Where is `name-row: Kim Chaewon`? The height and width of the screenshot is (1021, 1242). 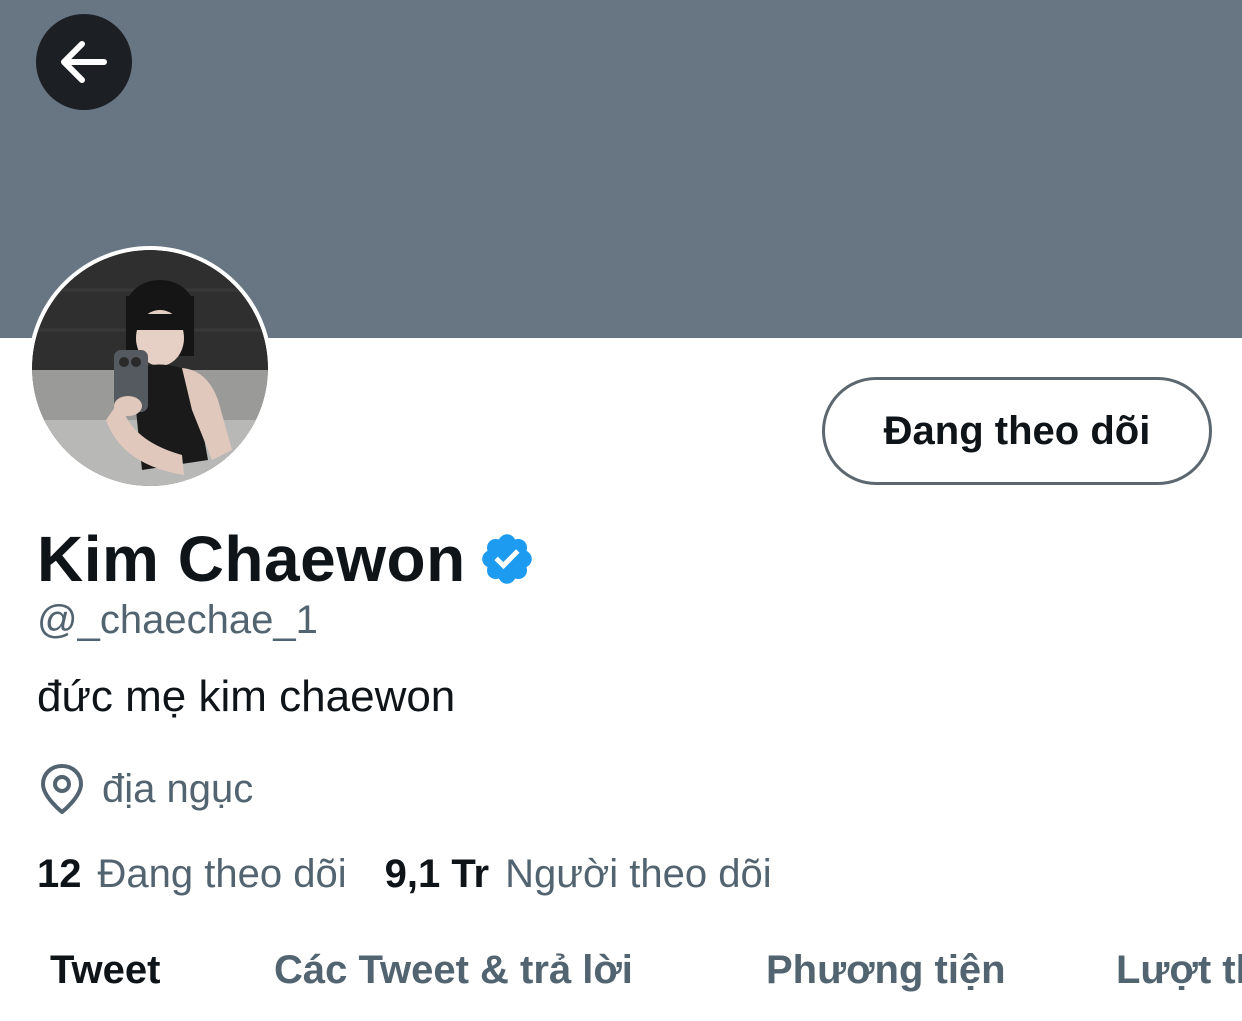 name-row: Kim Chaewon is located at coordinates (286, 559).